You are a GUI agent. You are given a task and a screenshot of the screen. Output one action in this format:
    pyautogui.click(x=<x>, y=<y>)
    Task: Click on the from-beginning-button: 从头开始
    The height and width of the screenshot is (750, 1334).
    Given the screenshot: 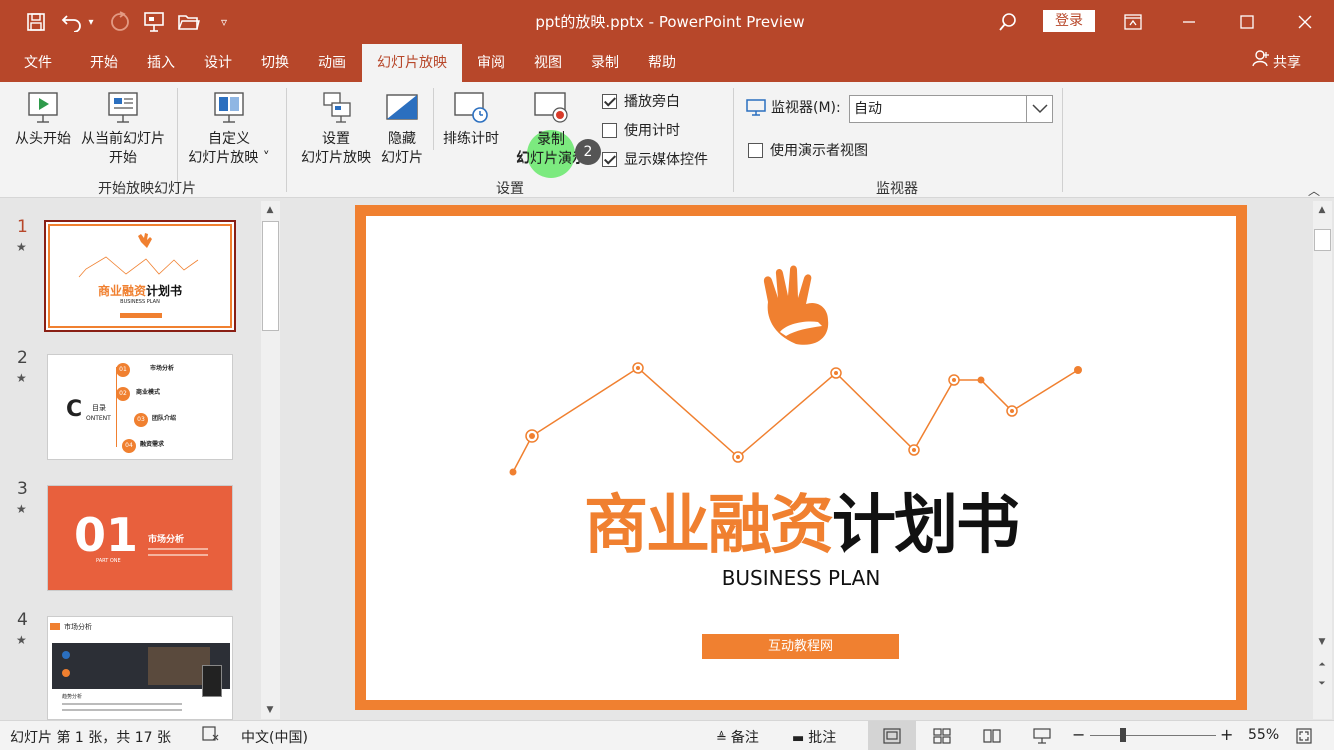 What is the action you would take?
    pyautogui.click(x=43, y=119)
    